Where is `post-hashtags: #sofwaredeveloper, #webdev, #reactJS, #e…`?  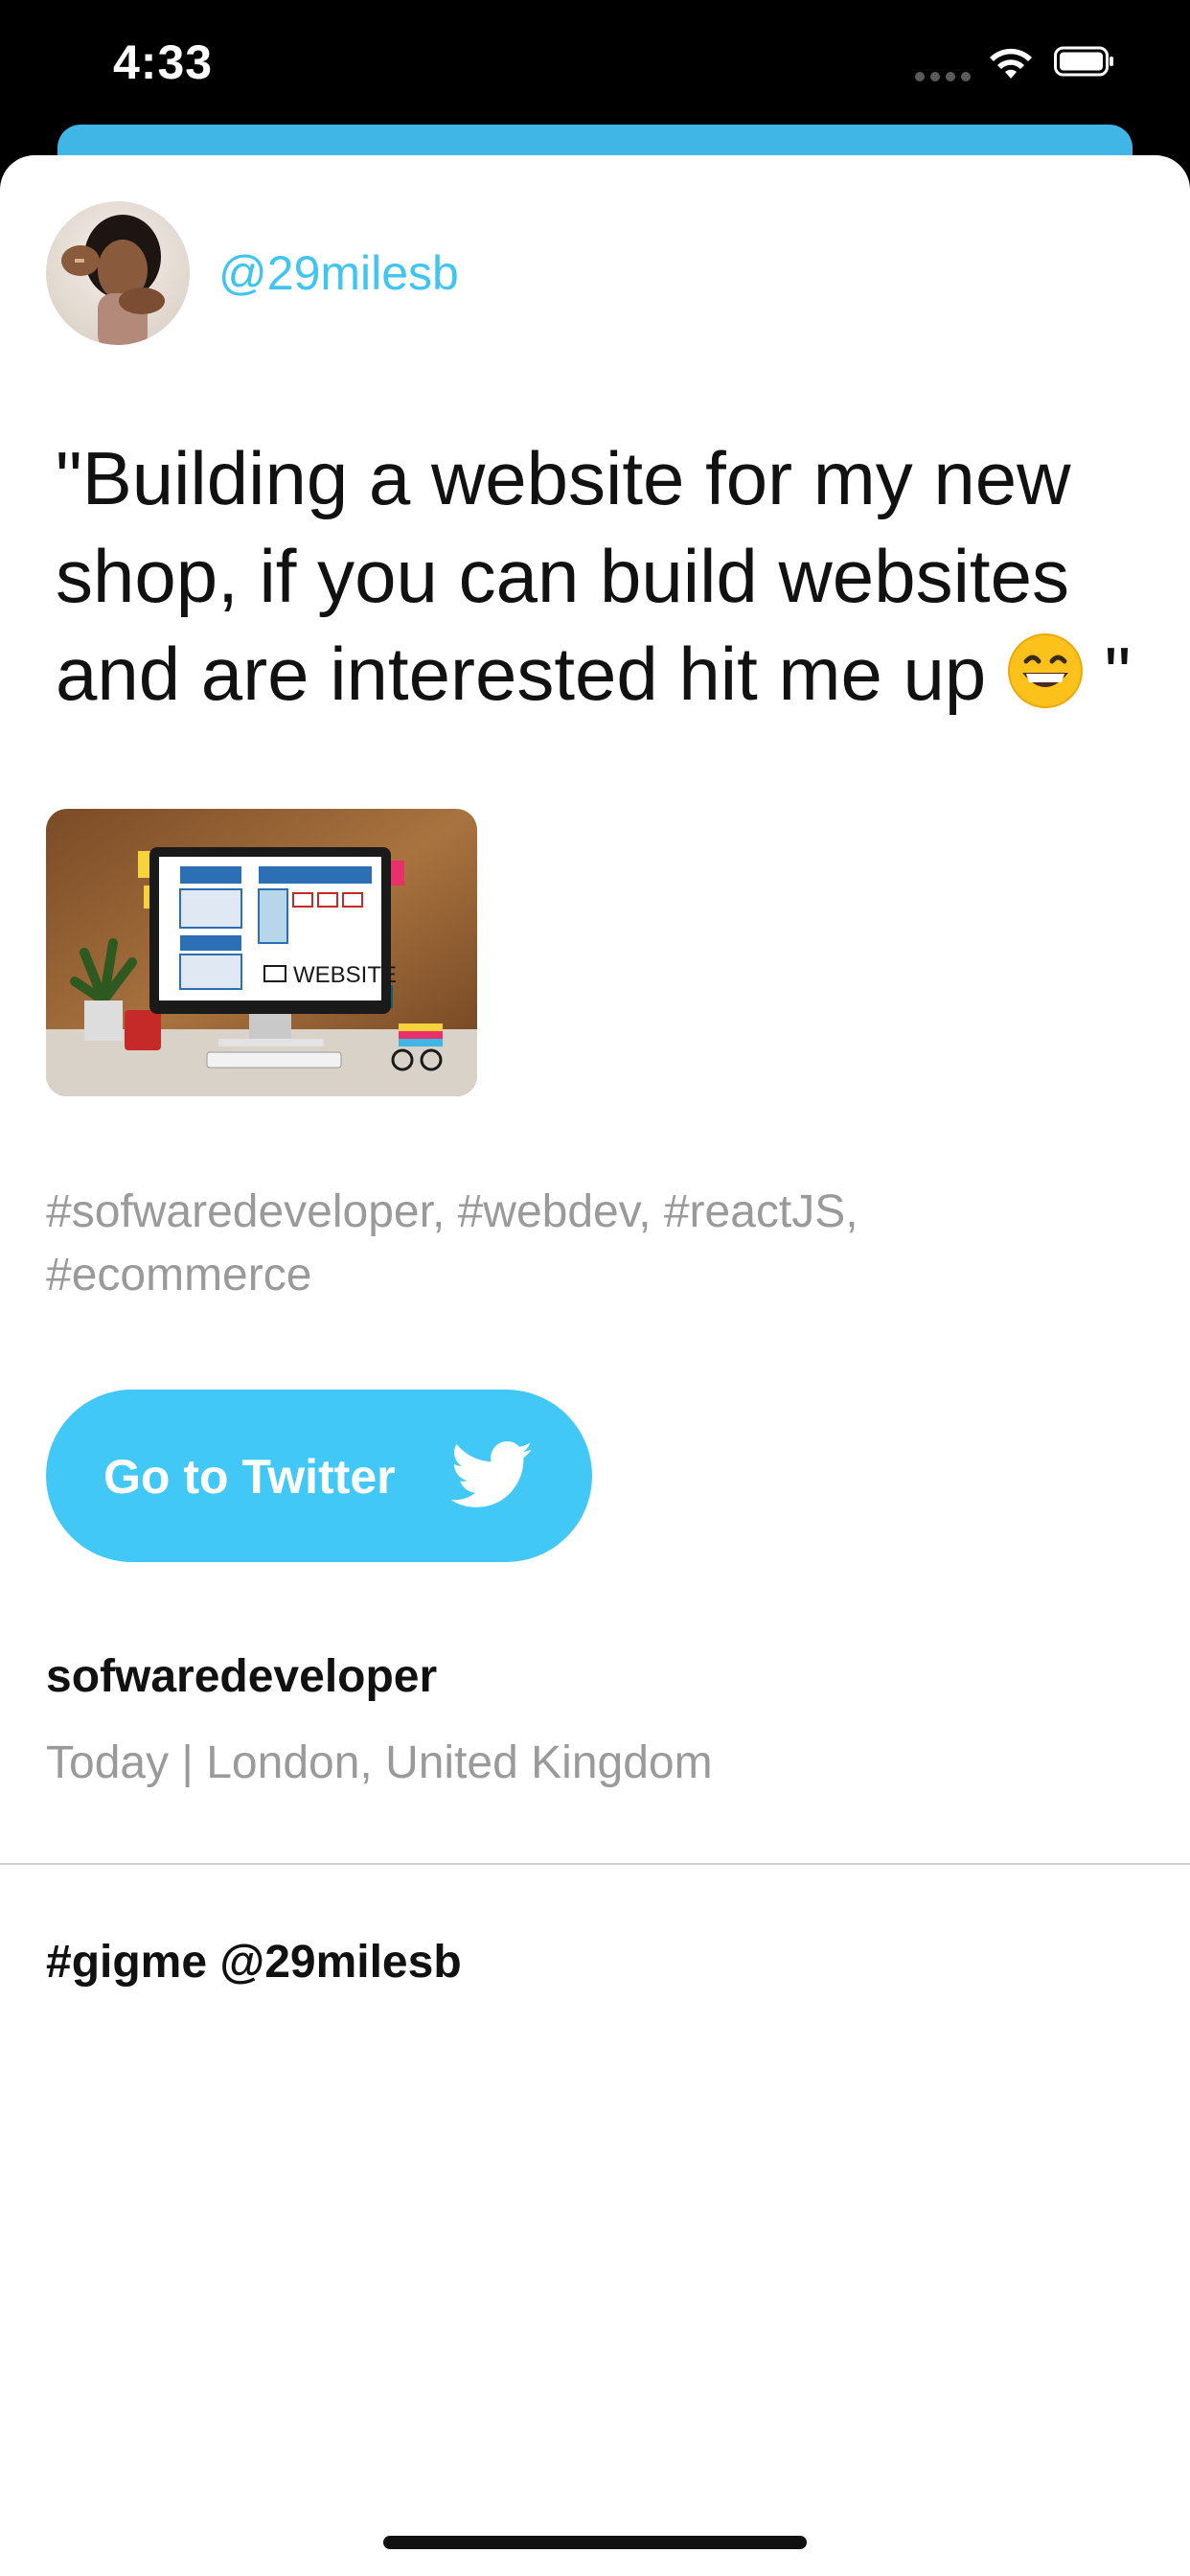
post-hashtags: #sofwaredeveloper, #webdev, #reactJS, #e… is located at coordinates (452, 1243).